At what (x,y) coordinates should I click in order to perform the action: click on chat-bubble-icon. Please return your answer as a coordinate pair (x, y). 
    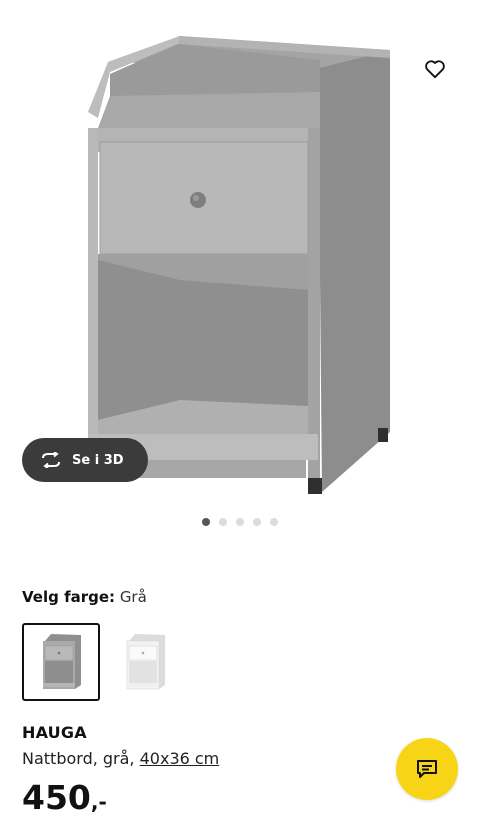
    Looking at the image, I should click on (427, 769).